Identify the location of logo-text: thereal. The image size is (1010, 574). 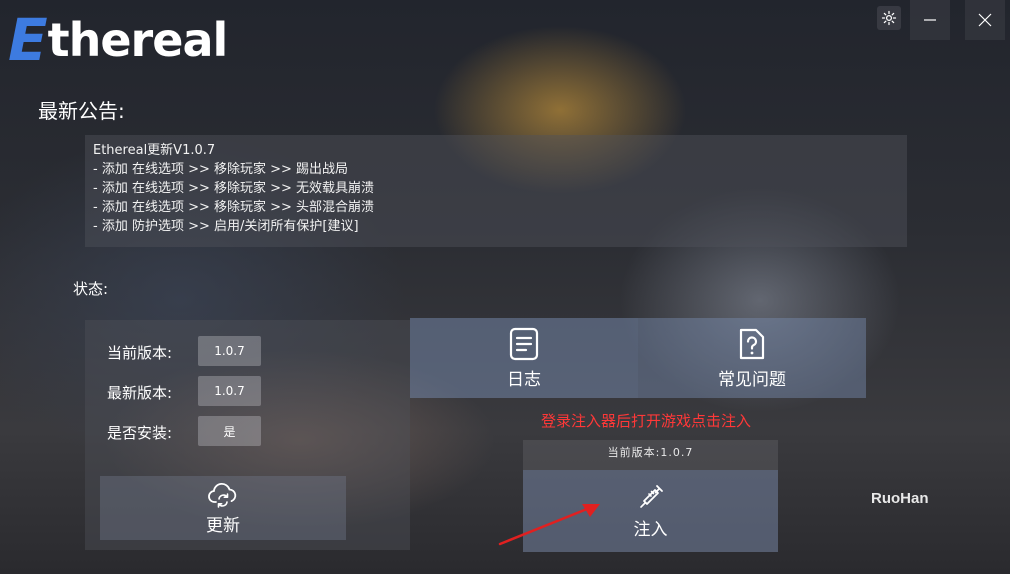
(138, 40).